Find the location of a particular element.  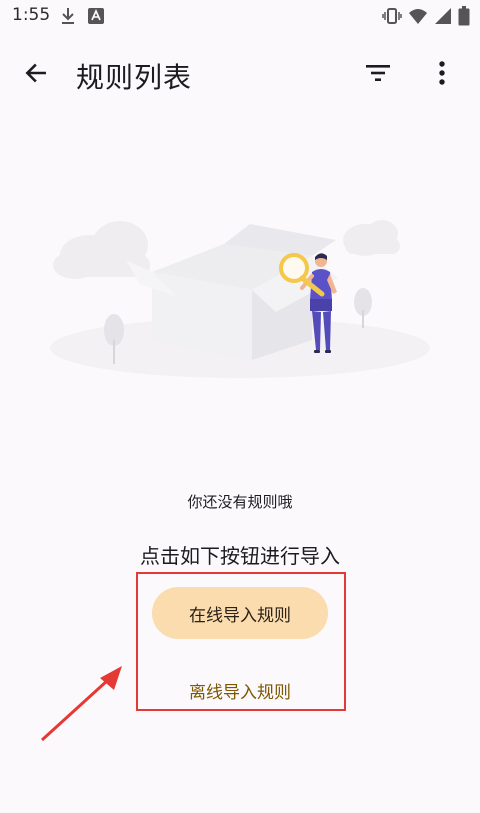

status-bar: 1:55 is located at coordinates (240, 17).